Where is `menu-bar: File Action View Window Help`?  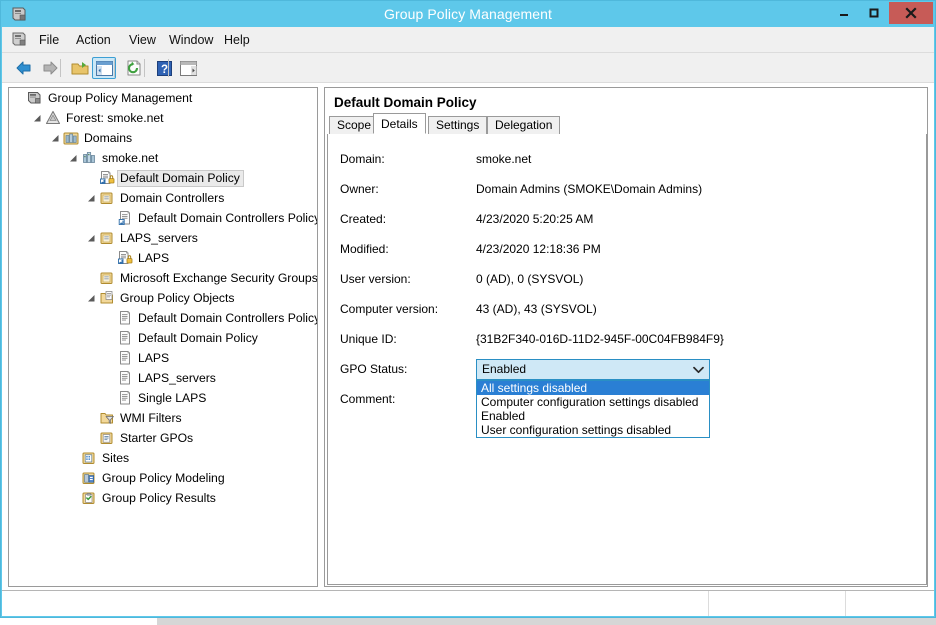 menu-bar: File Action View Window Help is located at coordinates (468, 51).